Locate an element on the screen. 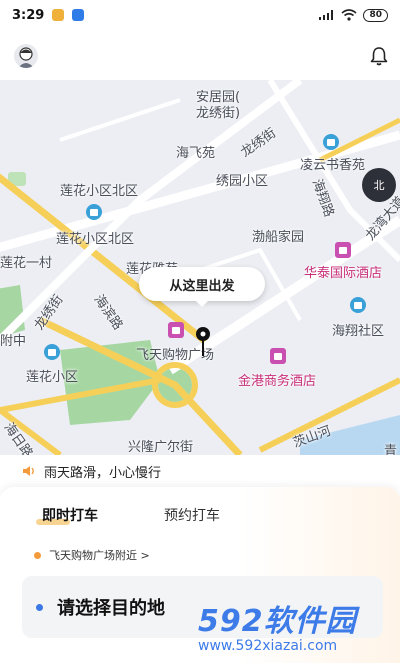 This screenshot has height=663, width=400. destination-dot-icon is located at coordinates (39, 607).